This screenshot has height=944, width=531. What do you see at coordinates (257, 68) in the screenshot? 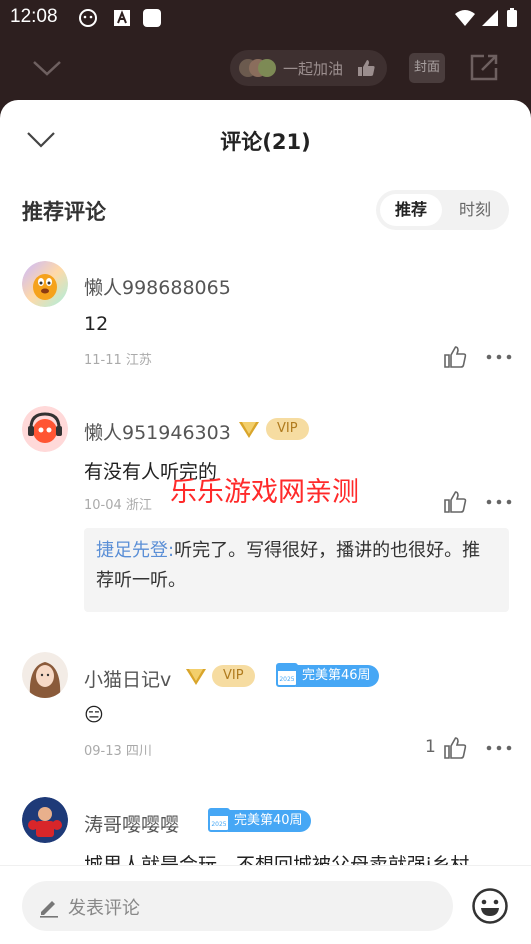
I see `listener-avatars-icon` at bounding box center [257, 68].